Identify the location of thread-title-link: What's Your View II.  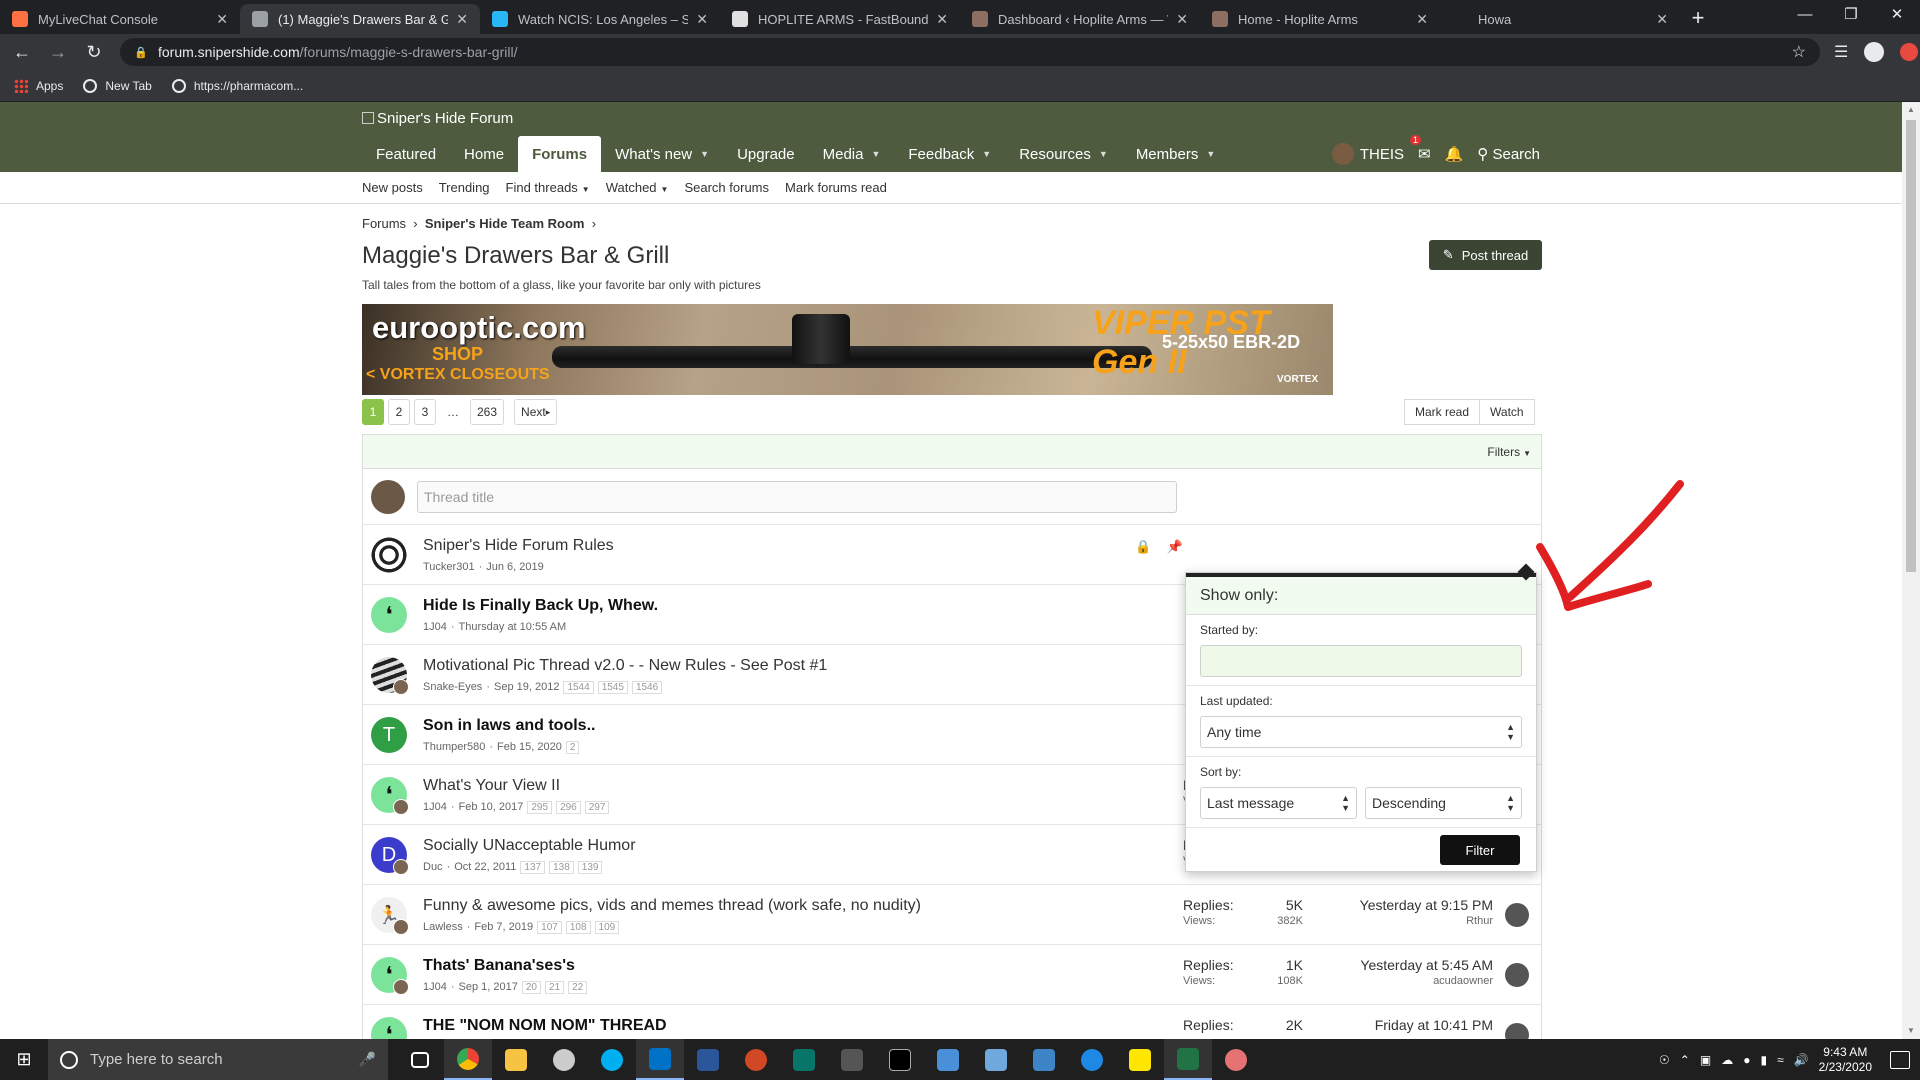
(491, 786).